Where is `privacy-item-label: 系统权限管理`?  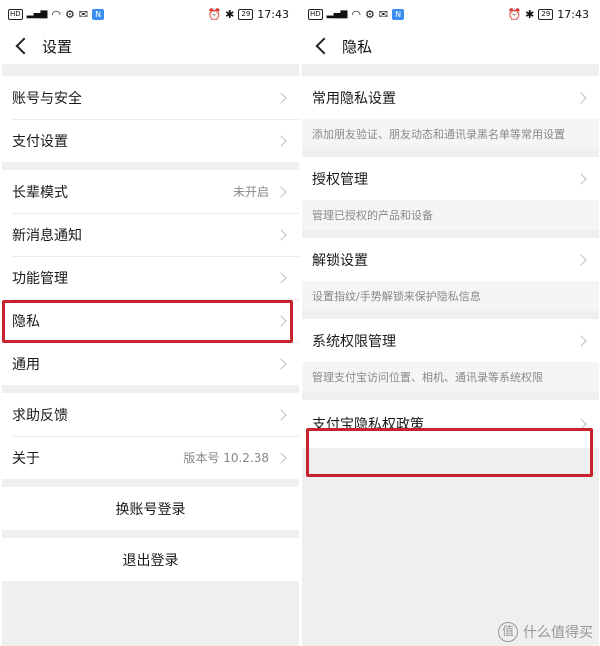 privacy-item-label: 系统权限管理 is located at coordinates (354, 341).